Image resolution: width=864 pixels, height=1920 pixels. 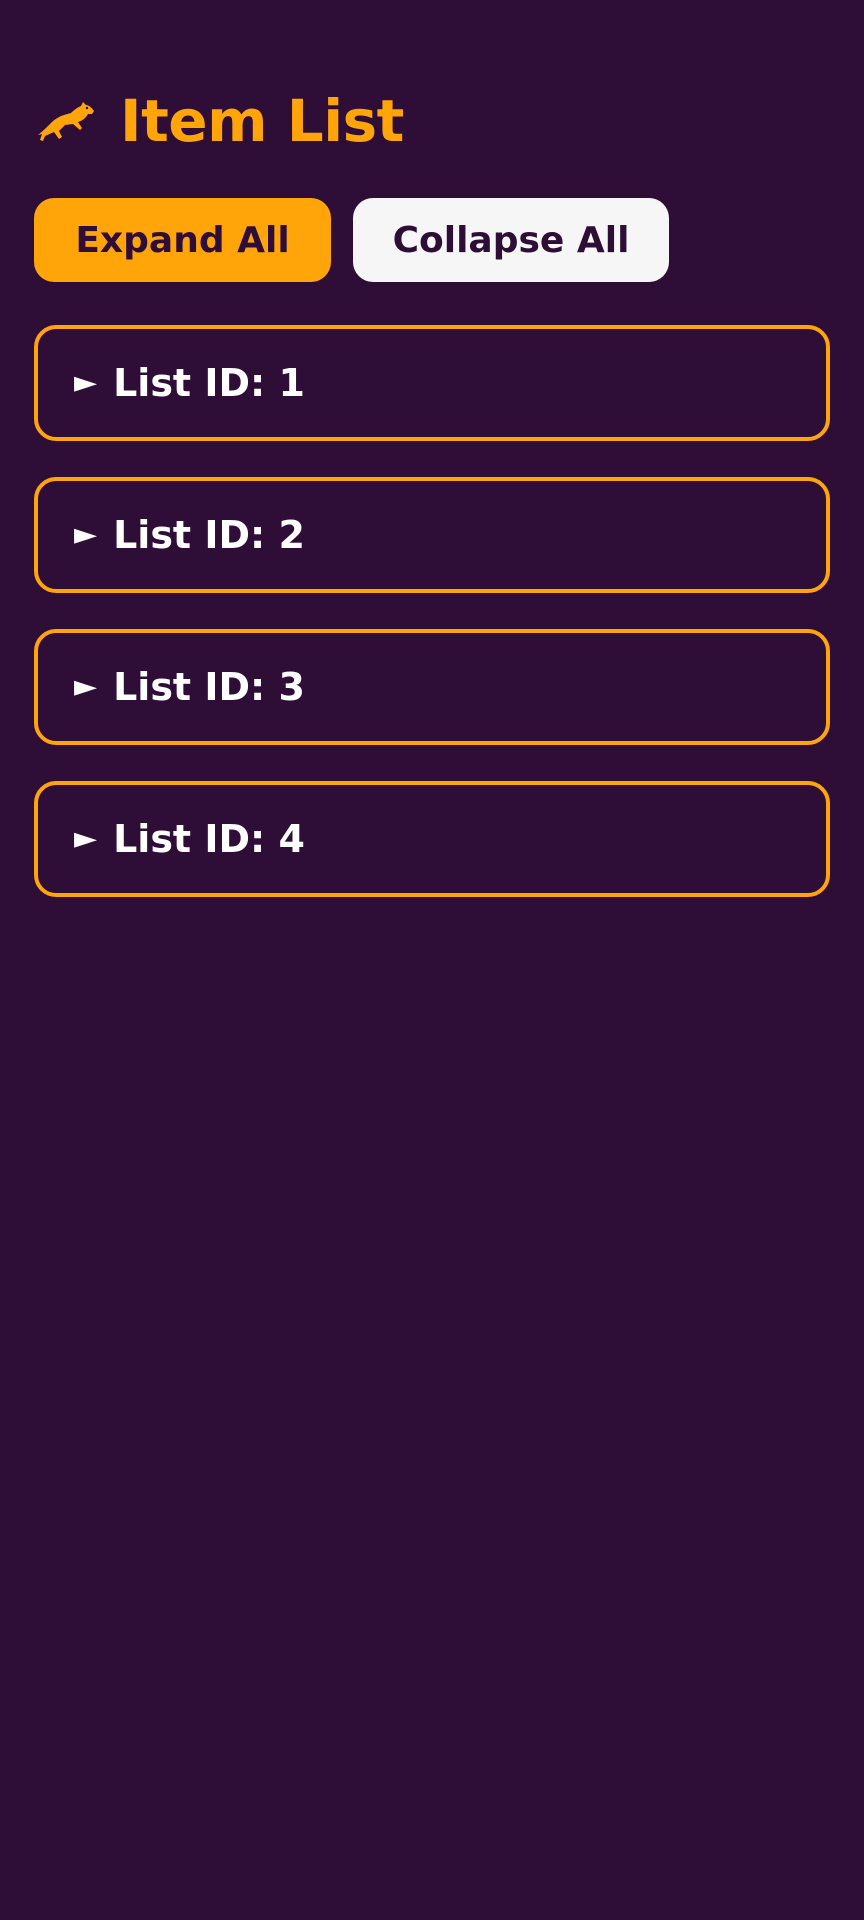 I want to click on collapse-all-button: Collapse All, so click(x=511, y=240).